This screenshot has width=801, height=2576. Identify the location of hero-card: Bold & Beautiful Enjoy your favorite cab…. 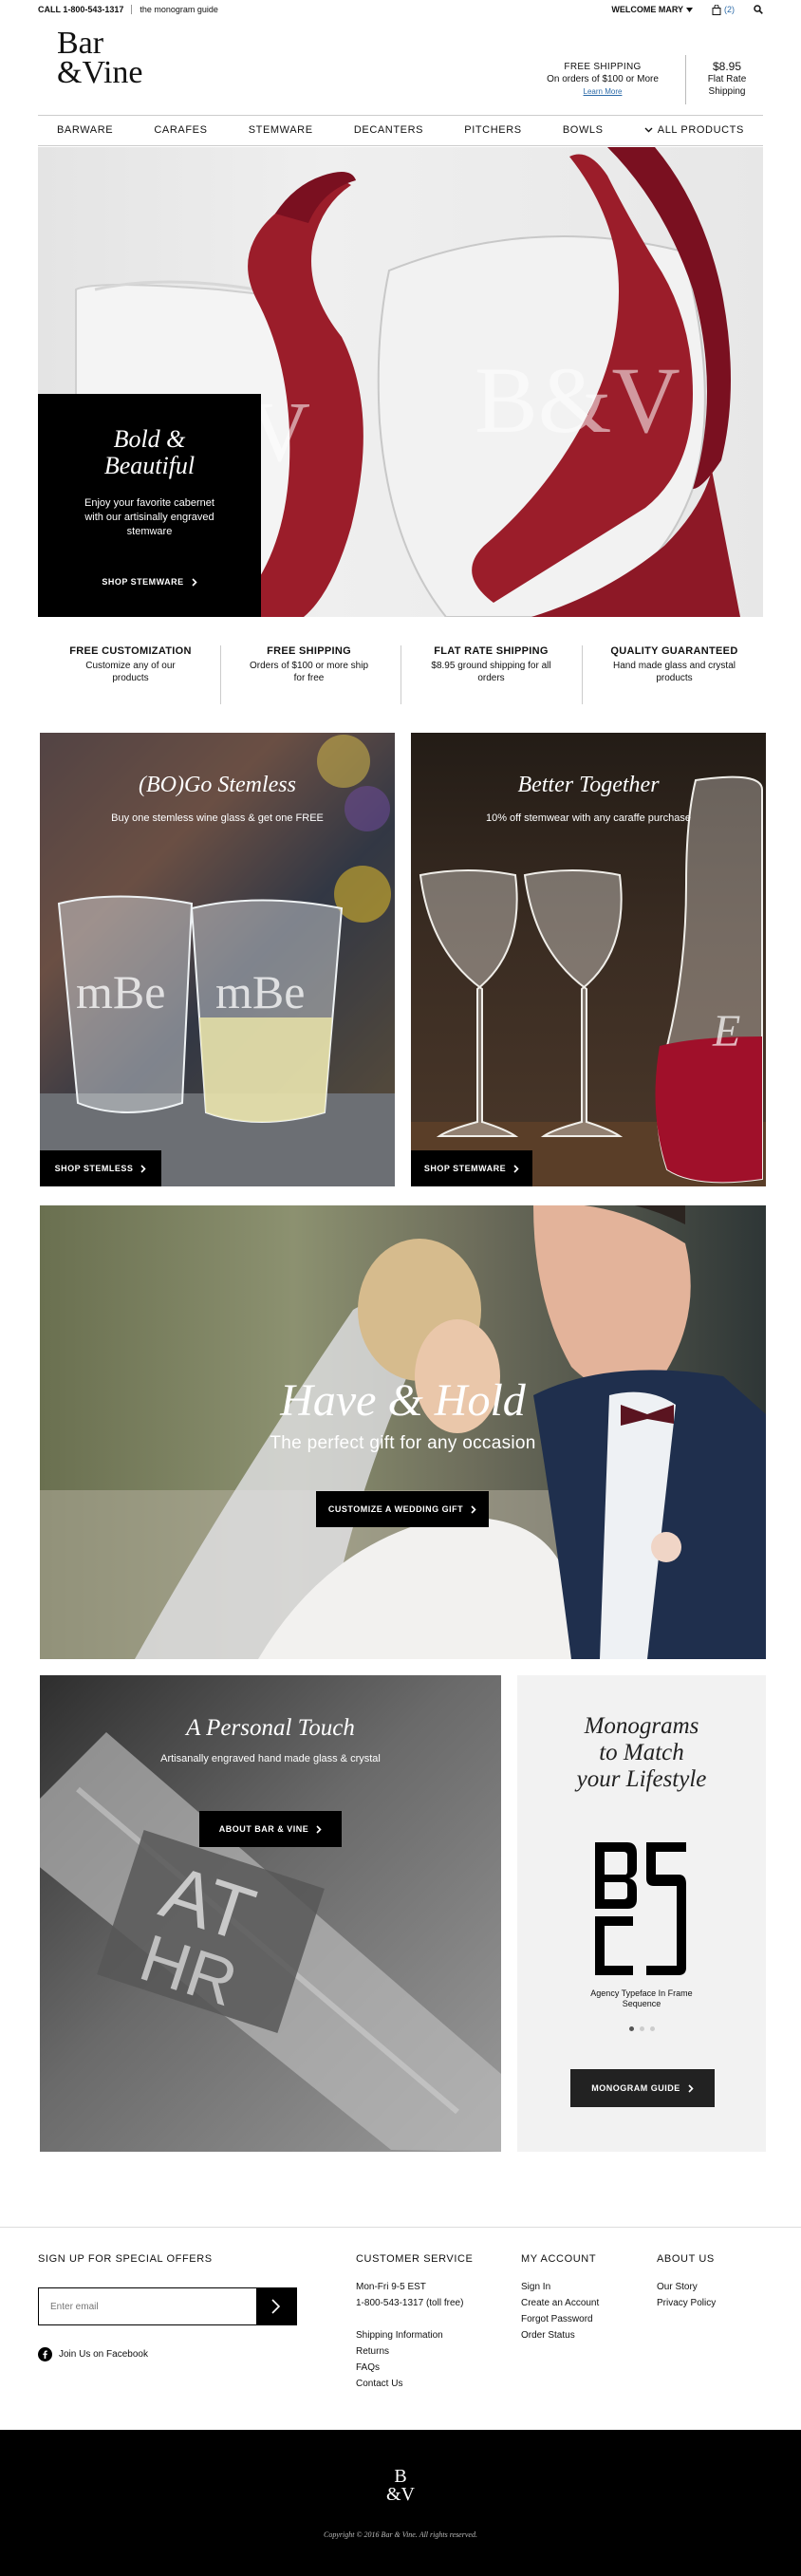
(149, 505).